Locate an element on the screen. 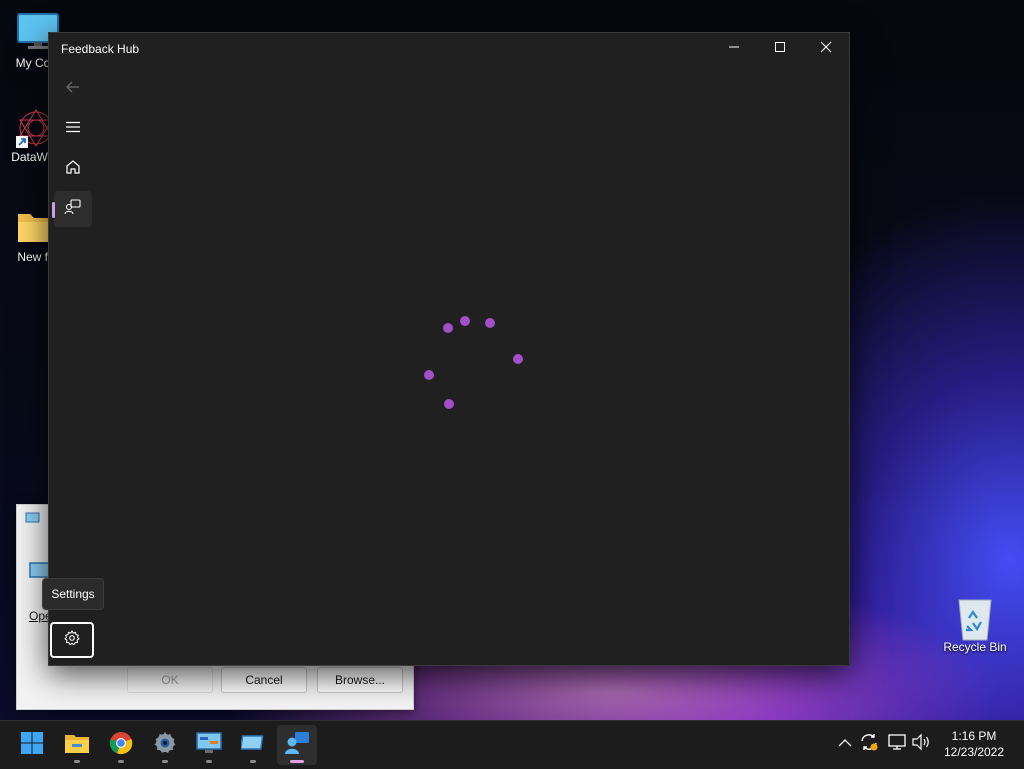 The height and width of the screenshot is (769, 1024). remote-desktop-icon is located at coordinates (252, 745).